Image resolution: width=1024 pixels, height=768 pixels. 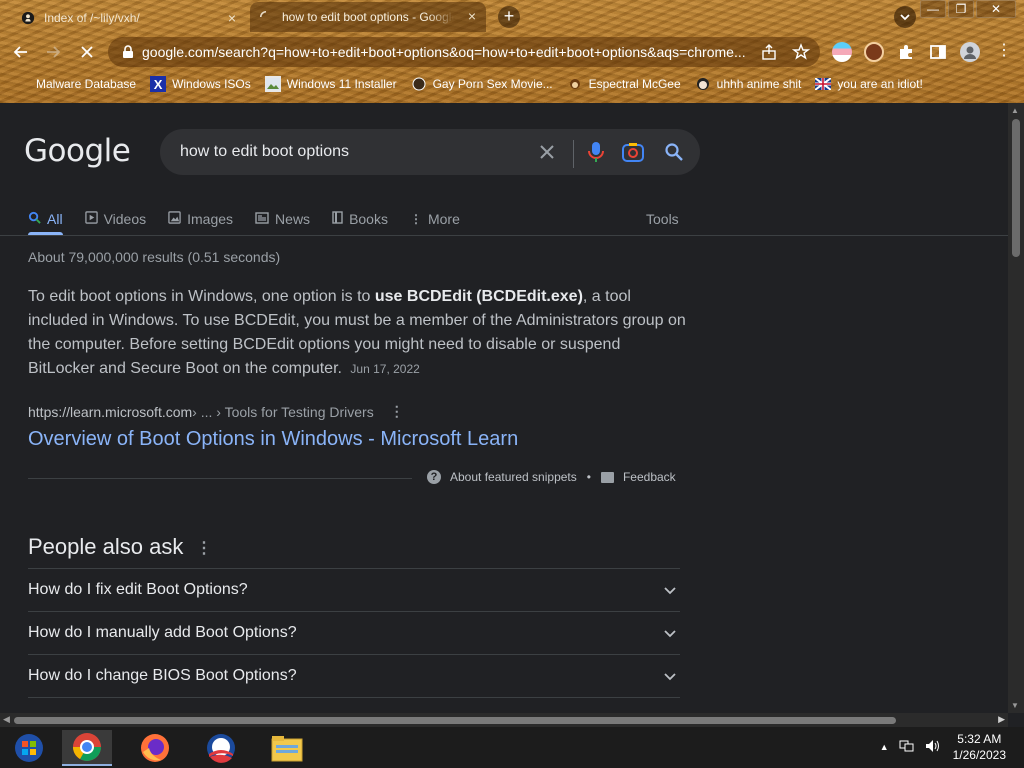 What do you see at coordinates (415, 219) in the screenshot?
I see `vertical-dots-icon: ⋮` at bounding box center [415, 219].